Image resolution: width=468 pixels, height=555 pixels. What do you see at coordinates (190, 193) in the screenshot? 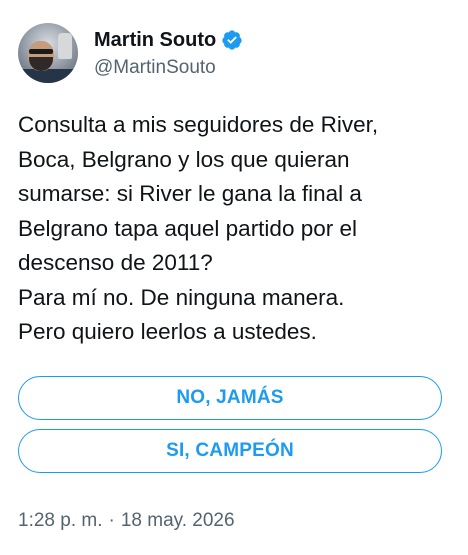
I see `tweet-text-line: sumarse: si River le gana la final a` at bounding box center [190, 193].